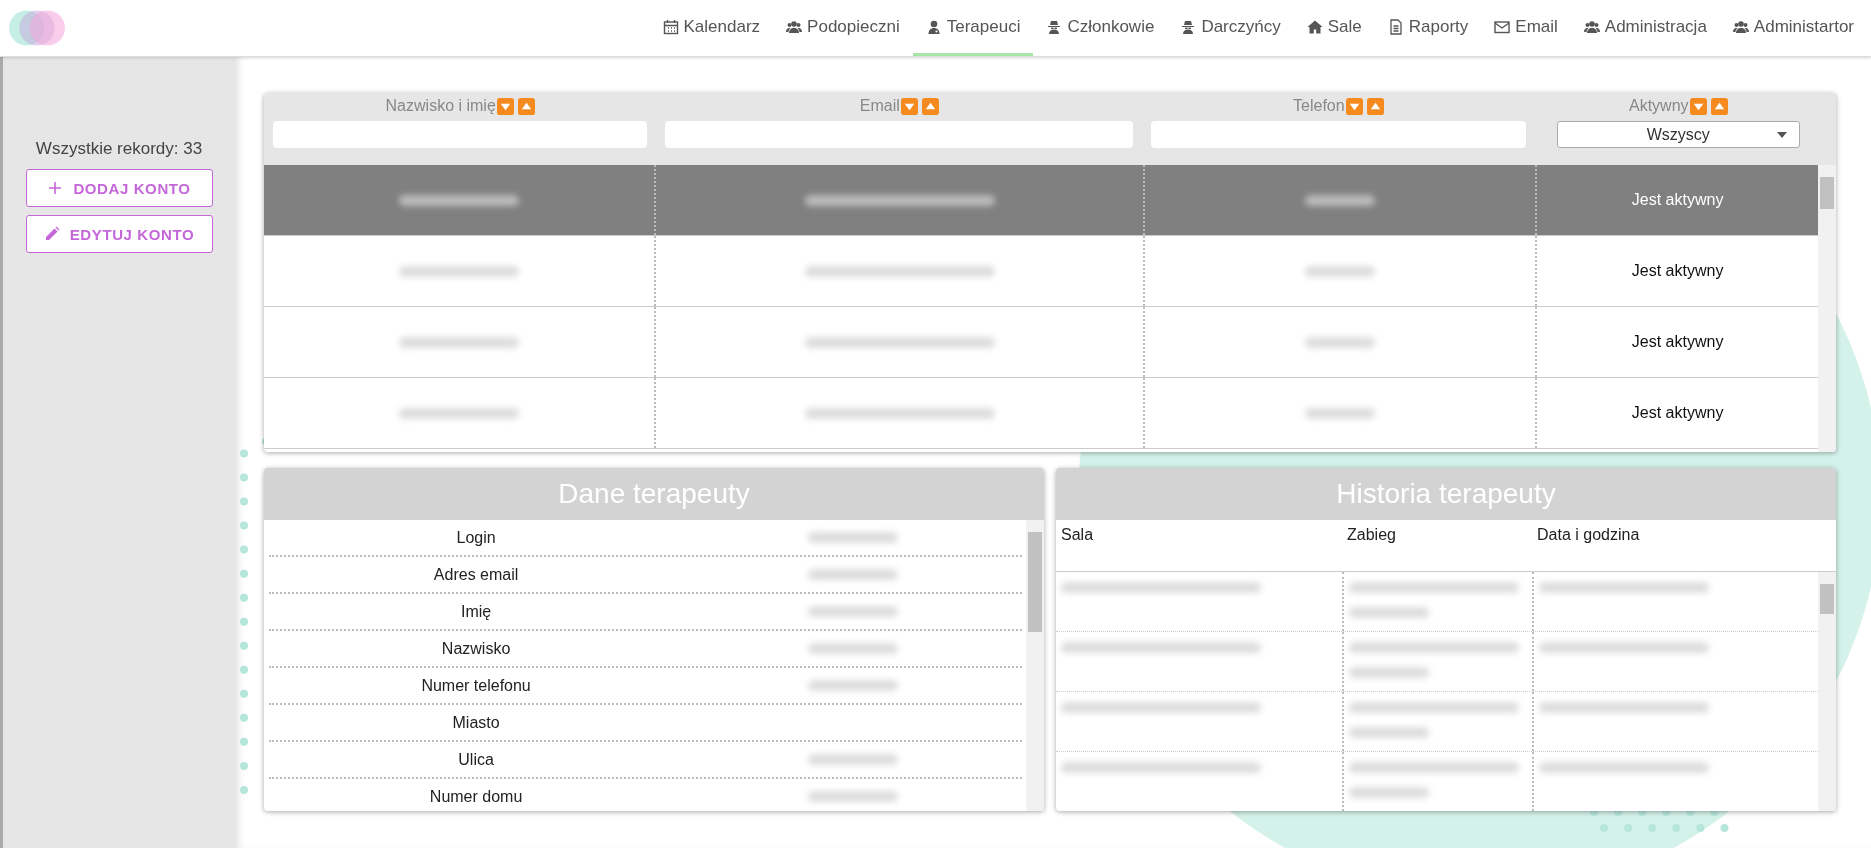 The image size is (1871, 848). What do you see at coordinates (440, 106) in the screenshot?
I see `column-header: Nazwisko i imię` at bounding box center [440, 106].